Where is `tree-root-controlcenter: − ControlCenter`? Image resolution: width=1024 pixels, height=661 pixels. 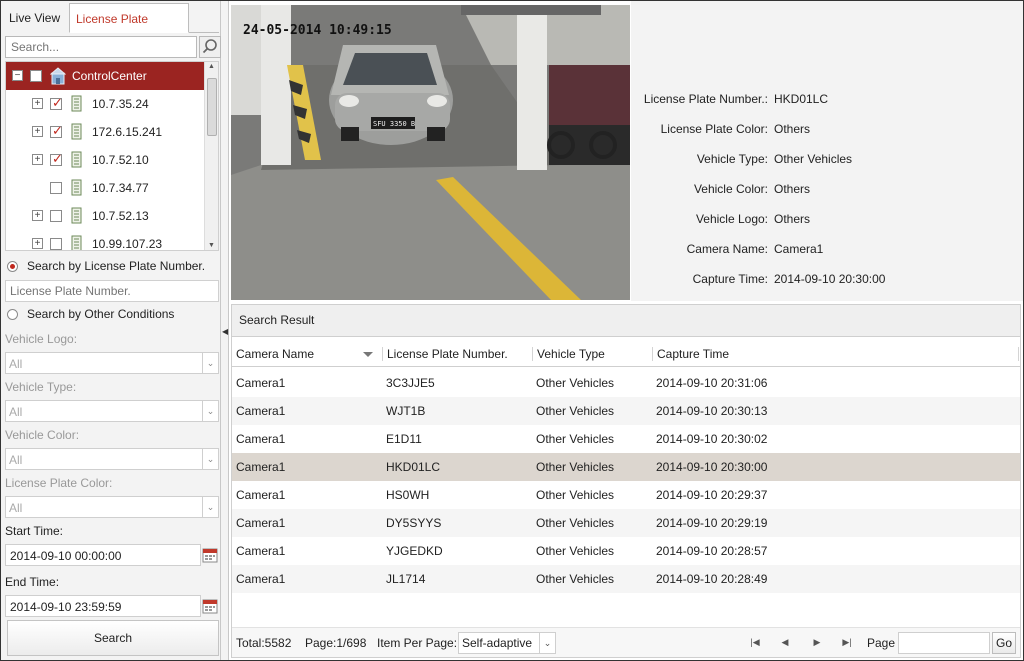
tree-root-controlcenter: − ControlCenter is located at coordinates (105, 76).